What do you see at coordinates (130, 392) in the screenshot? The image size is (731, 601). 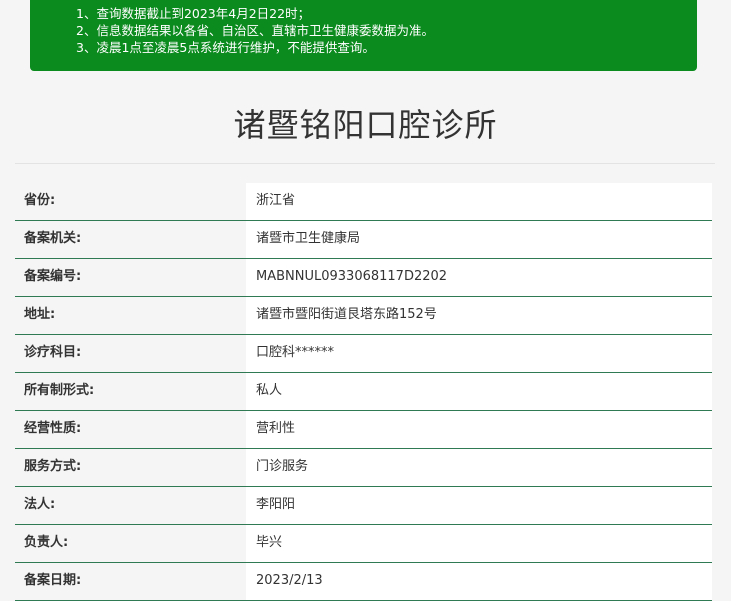 I see `row-label: 所有制形式:` at bounding box center [130, 392].